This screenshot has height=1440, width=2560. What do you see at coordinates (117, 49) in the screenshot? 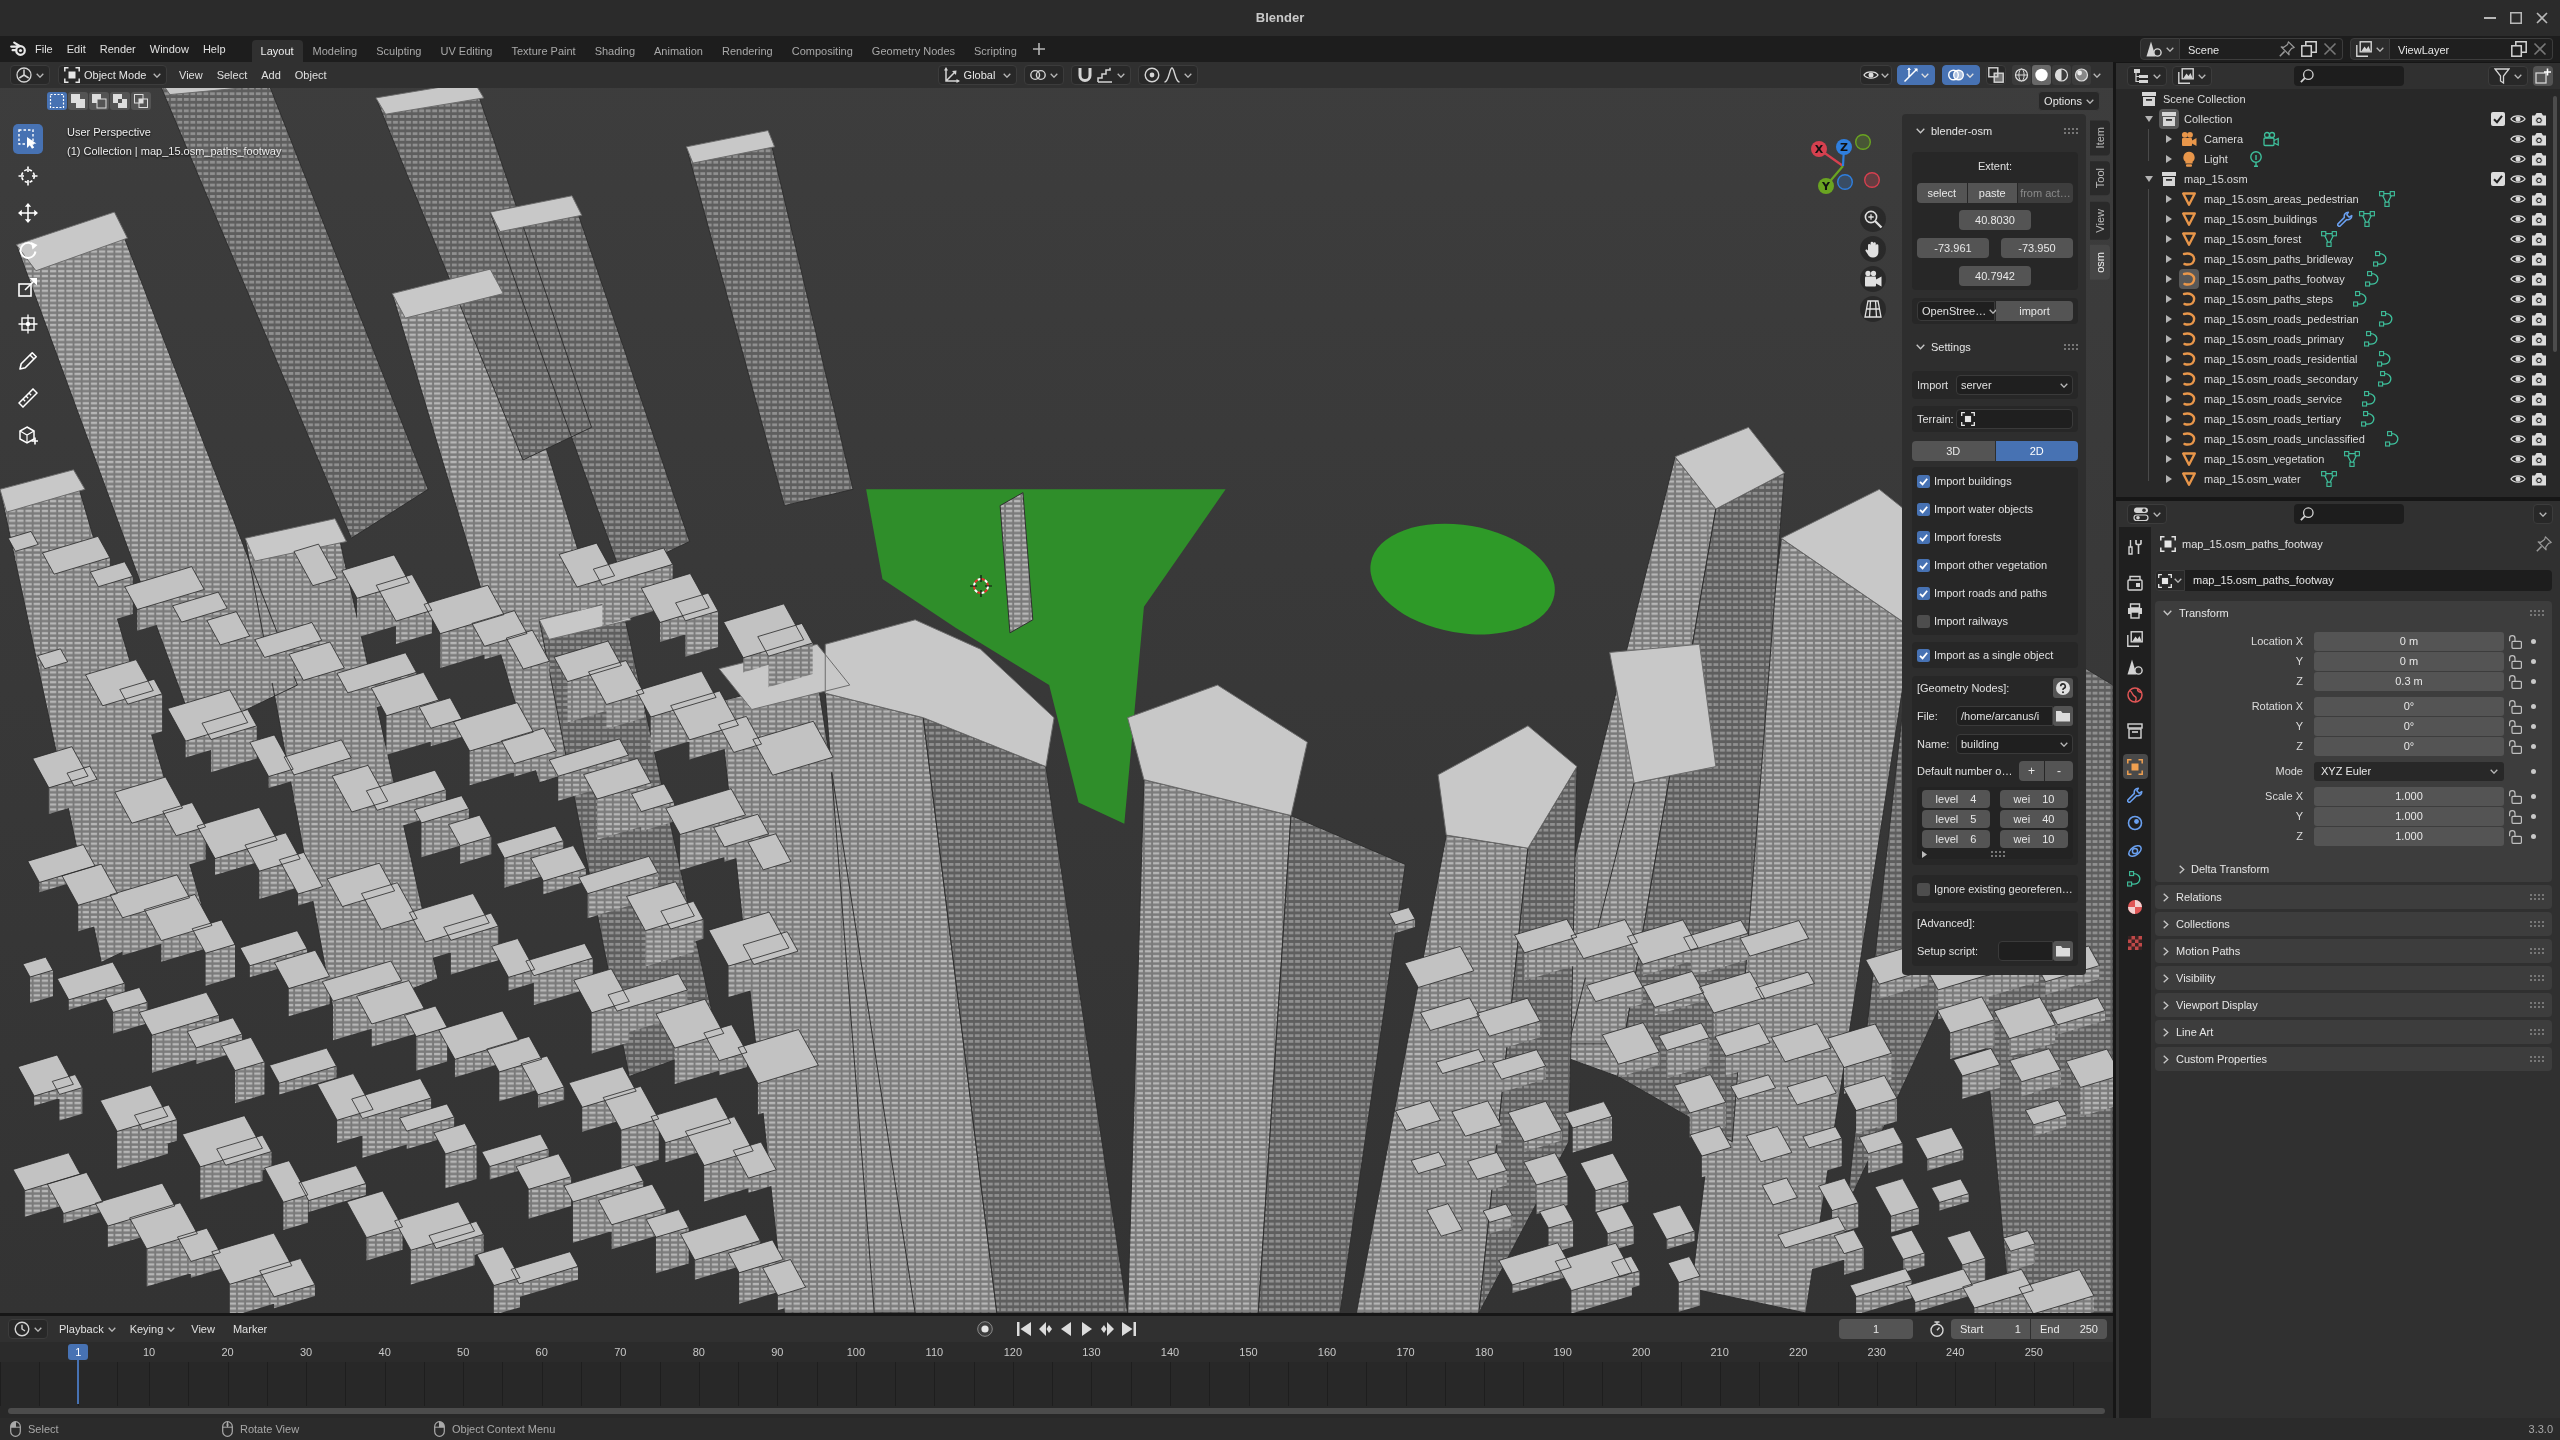
I see `menu-item: Render` at bounding box center [117, 49].